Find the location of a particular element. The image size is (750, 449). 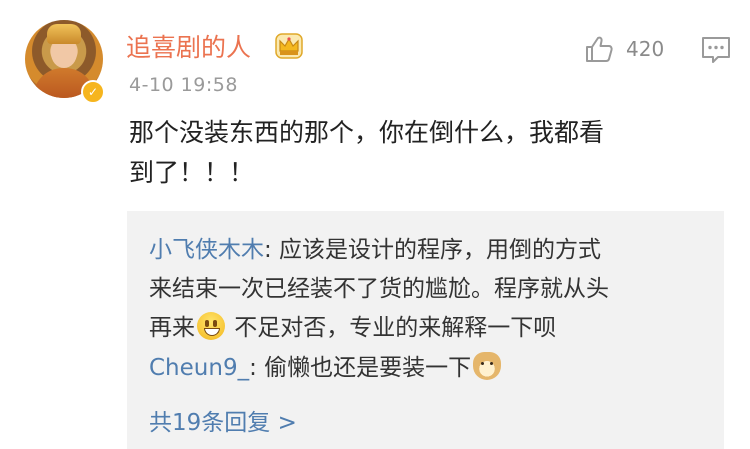

doge-emoji-icon is located at coordinates (487, 366).